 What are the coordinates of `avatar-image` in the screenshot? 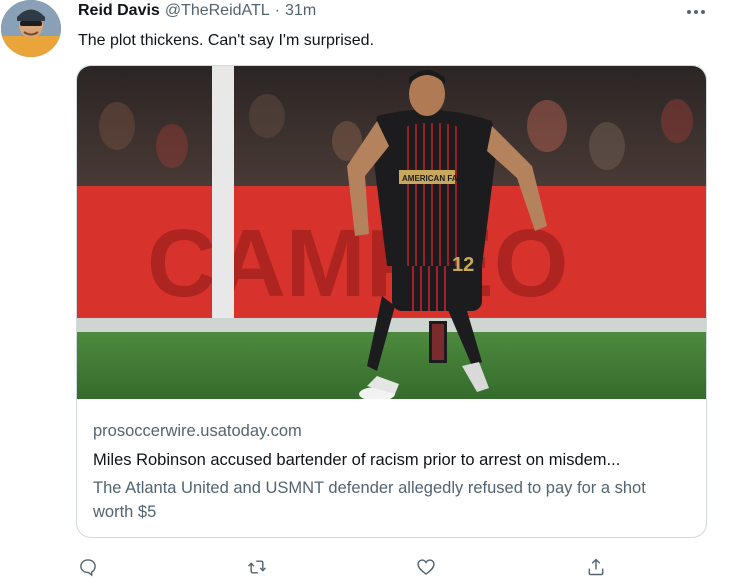 It's located at (31, 28).